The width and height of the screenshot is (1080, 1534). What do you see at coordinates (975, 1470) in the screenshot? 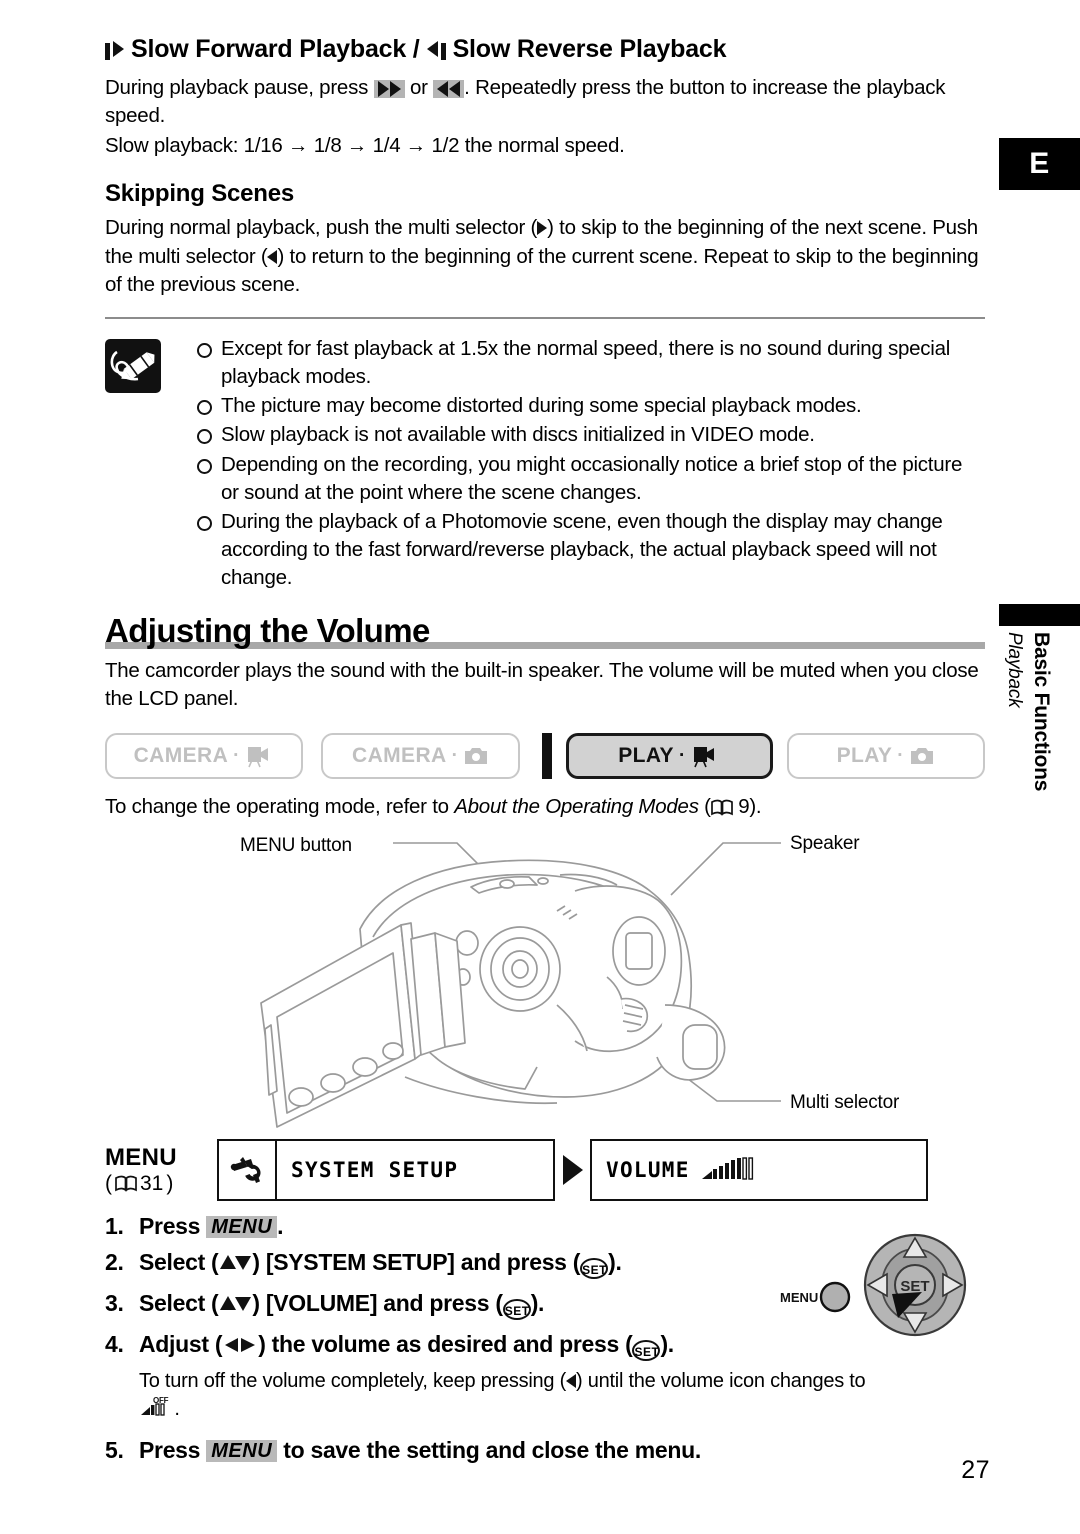
I see `page-number: 27` at bounding box center [975, 1470].